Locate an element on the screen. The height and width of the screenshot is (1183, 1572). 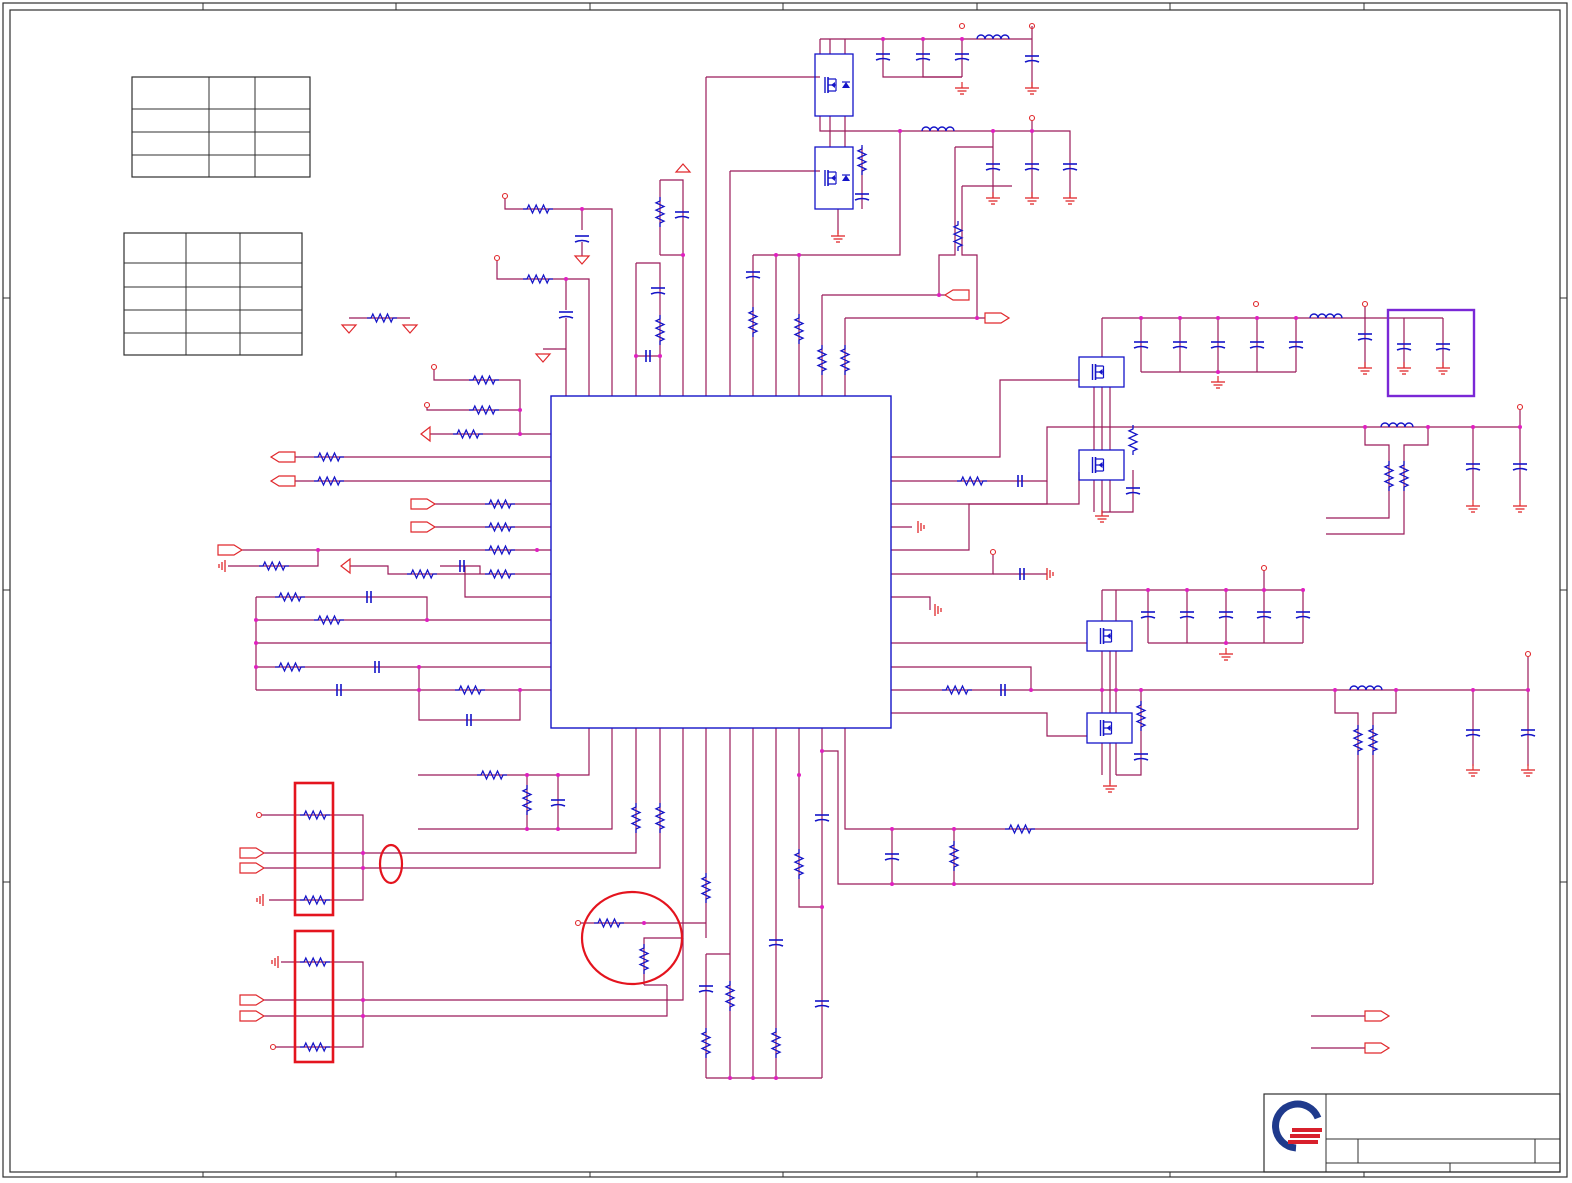
controller-ic is located at coordinates (721, 562).